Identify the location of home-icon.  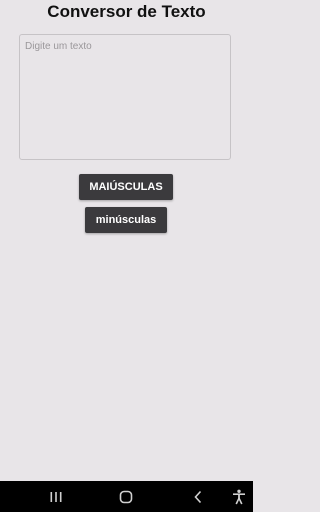
(126, 496).